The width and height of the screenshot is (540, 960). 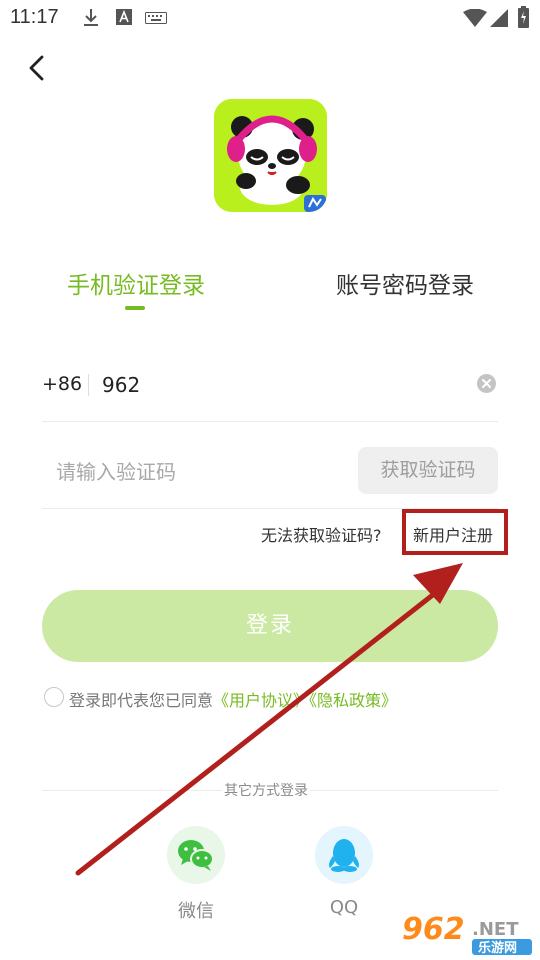 I want to click on wechat-login-button, so click(x=196, y=855).